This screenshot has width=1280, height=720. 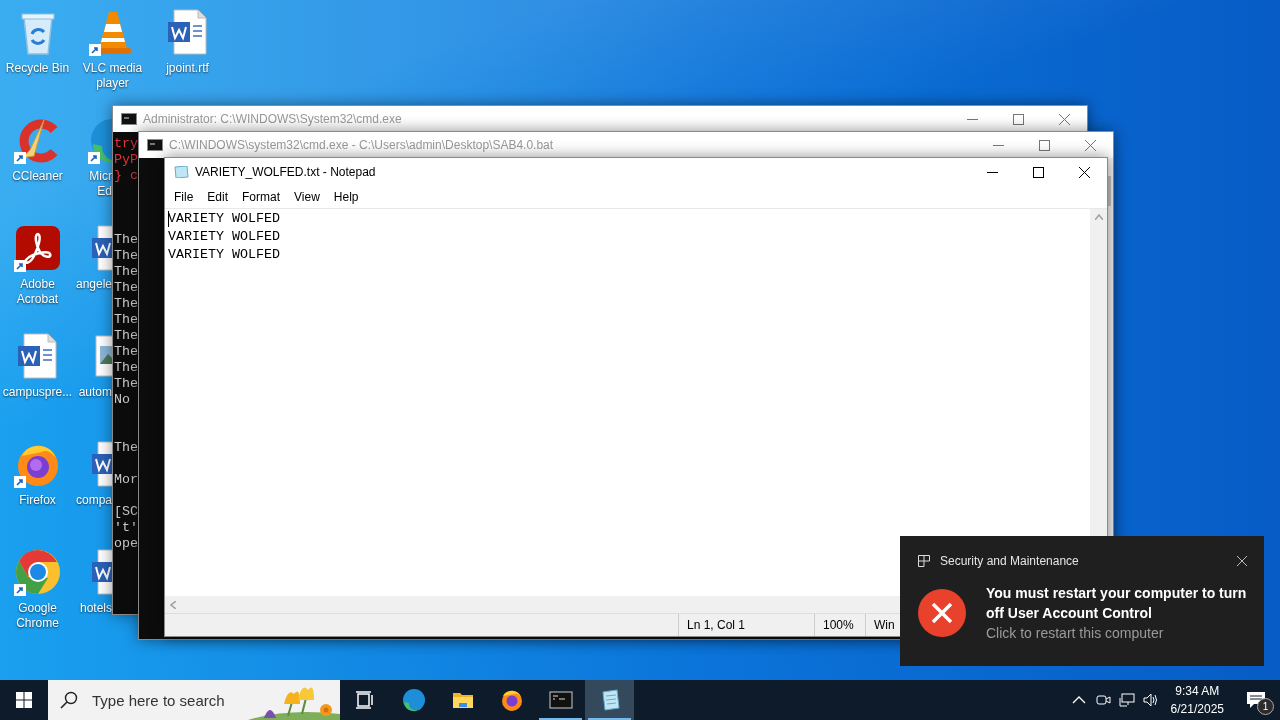 What do you see at coordinates (1102, 700) in the screenshot?
I see `camera-icon` at bounding box center [1102, 700].